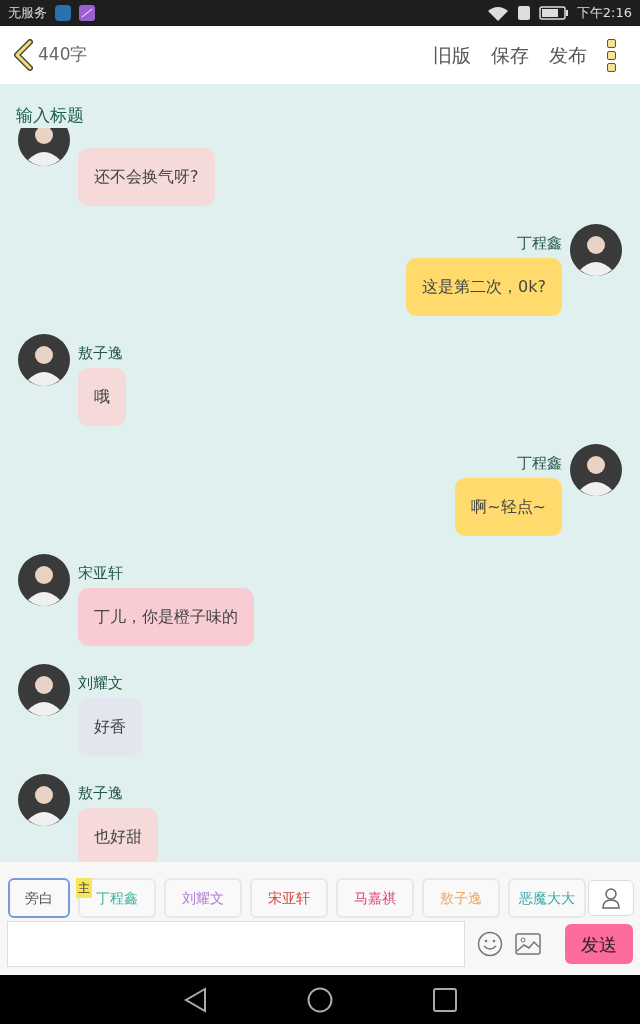 This screenshot has width=640, height=1024. Describe the element at coordinates (375, 898) in the screenshot. I see `character-tab: 马嘉祺` at that location.